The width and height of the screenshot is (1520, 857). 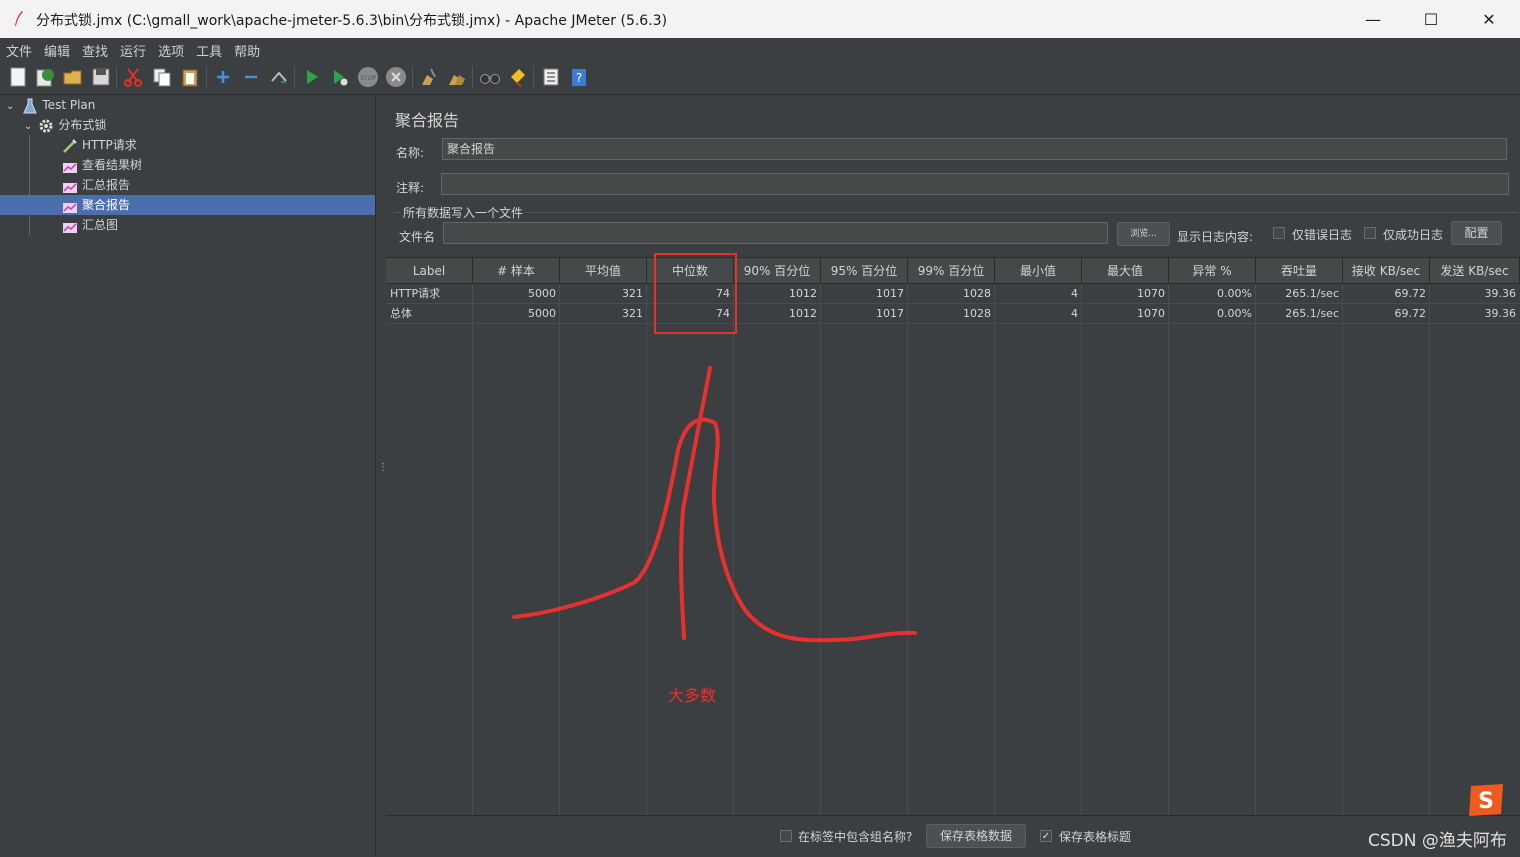 What do you see at coordinates (417, 237) in the screenshot?
I see `filename-label: 文件名` at bounding box center [417, 237].